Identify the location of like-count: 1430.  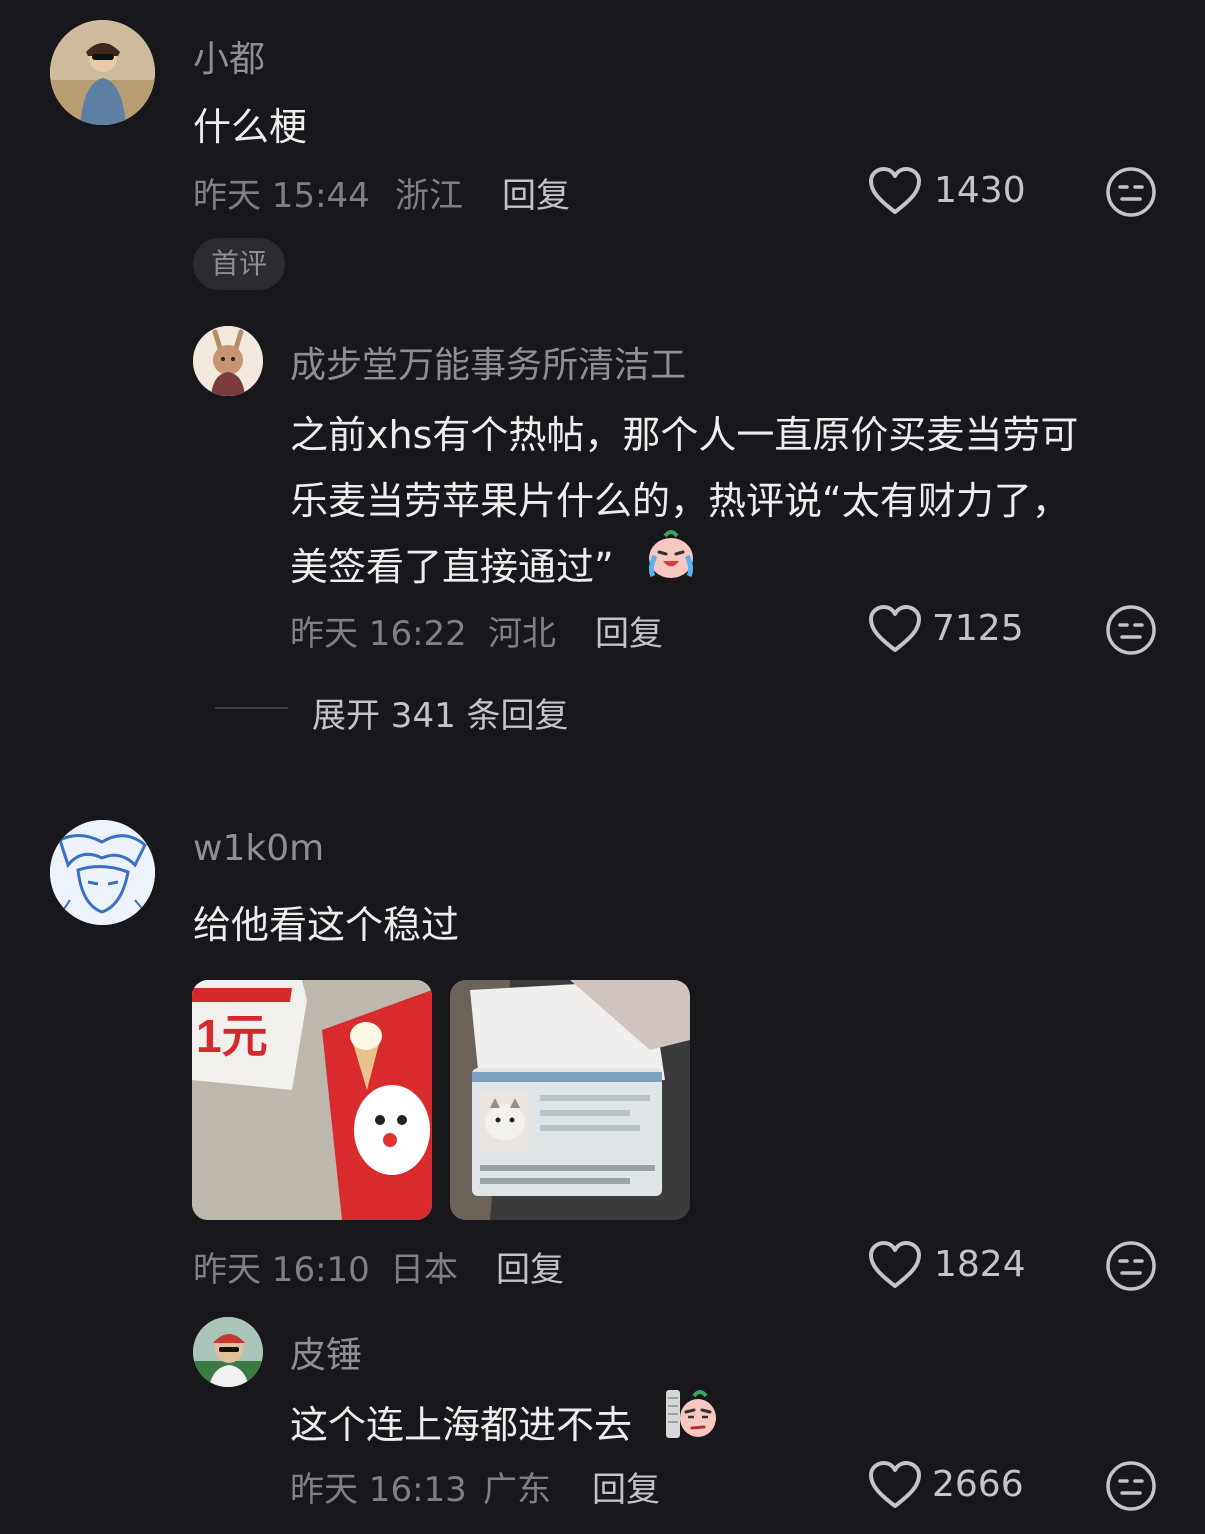
(980, 190).